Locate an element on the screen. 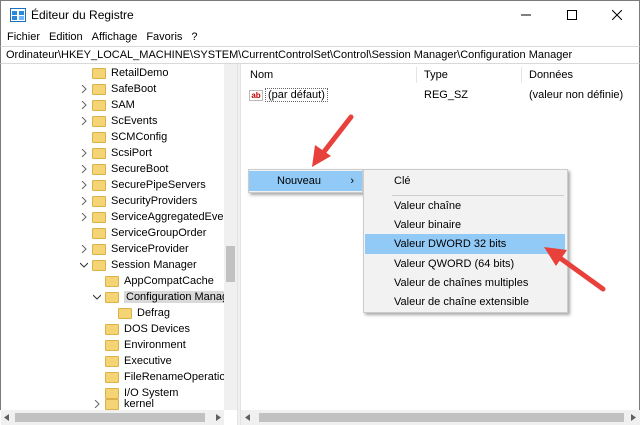 The height and width of the screenshot is (425, 640). close-button is located at coordinates (617, 15).